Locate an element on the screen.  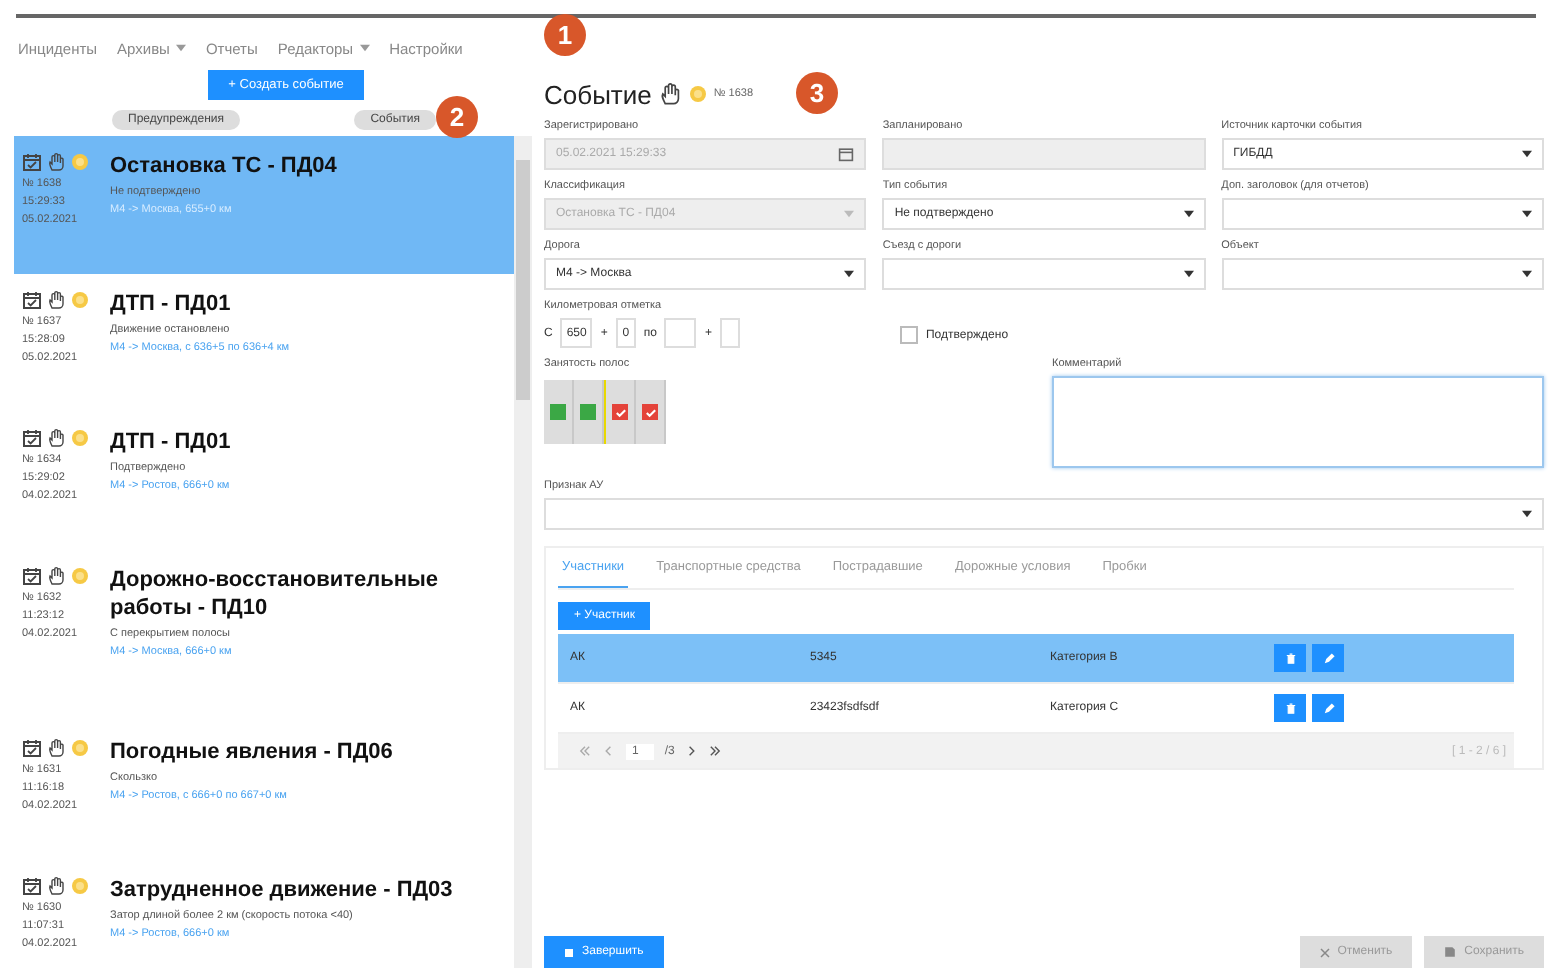
scrollbar is located at coordinates (523, 552).